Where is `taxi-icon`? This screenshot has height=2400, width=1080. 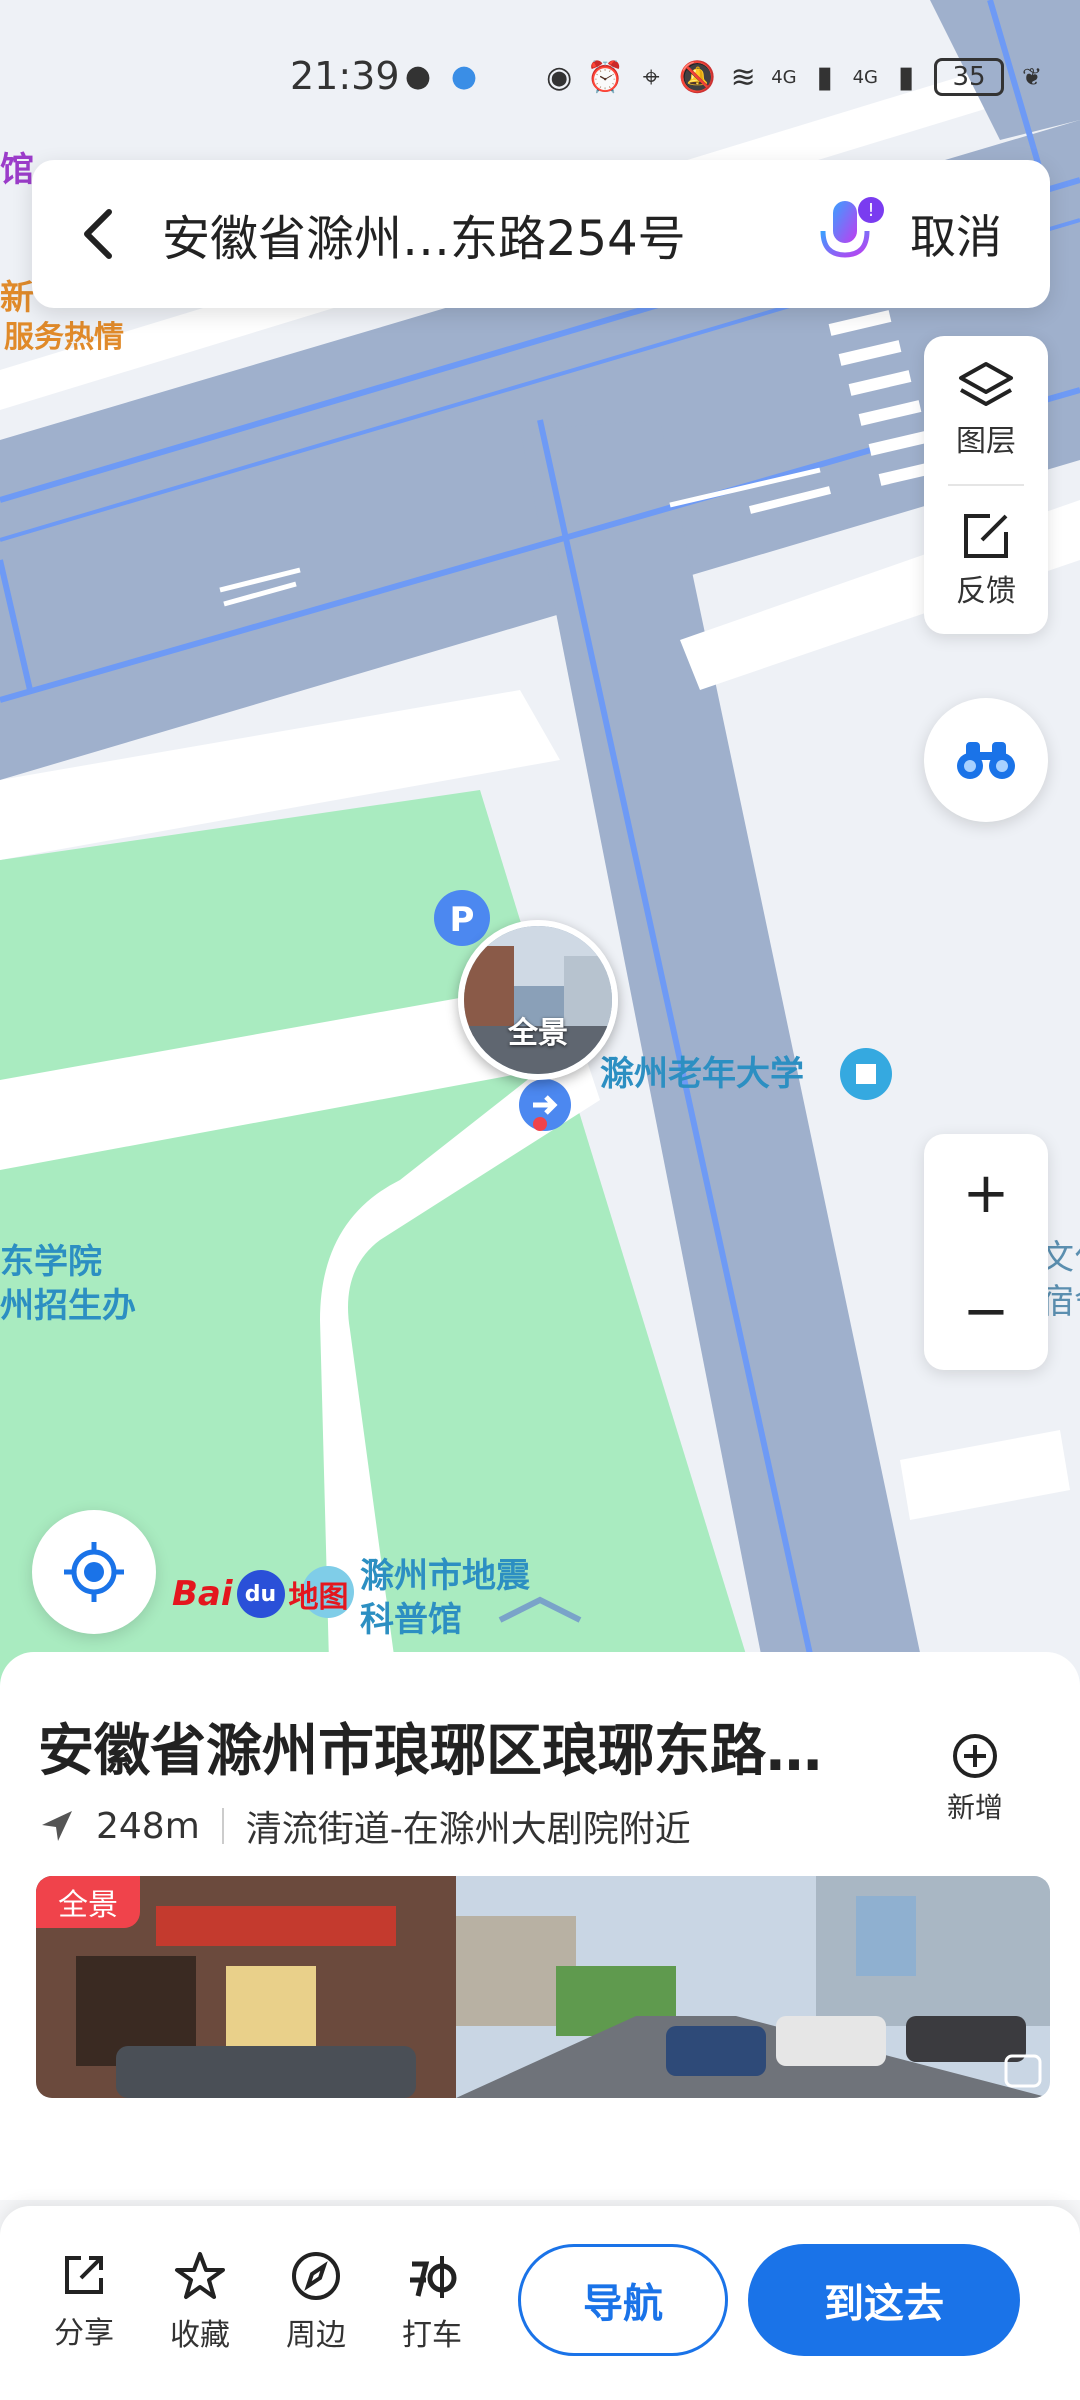
taxi-icon is located at coordinates (433, 2277).